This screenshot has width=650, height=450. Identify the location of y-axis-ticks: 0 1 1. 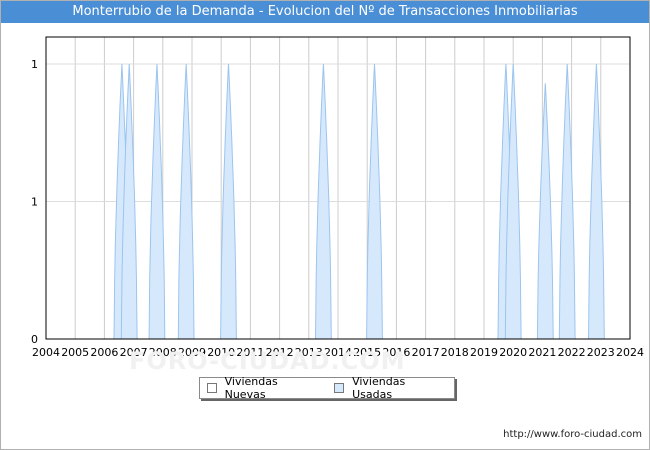
(34, 202).